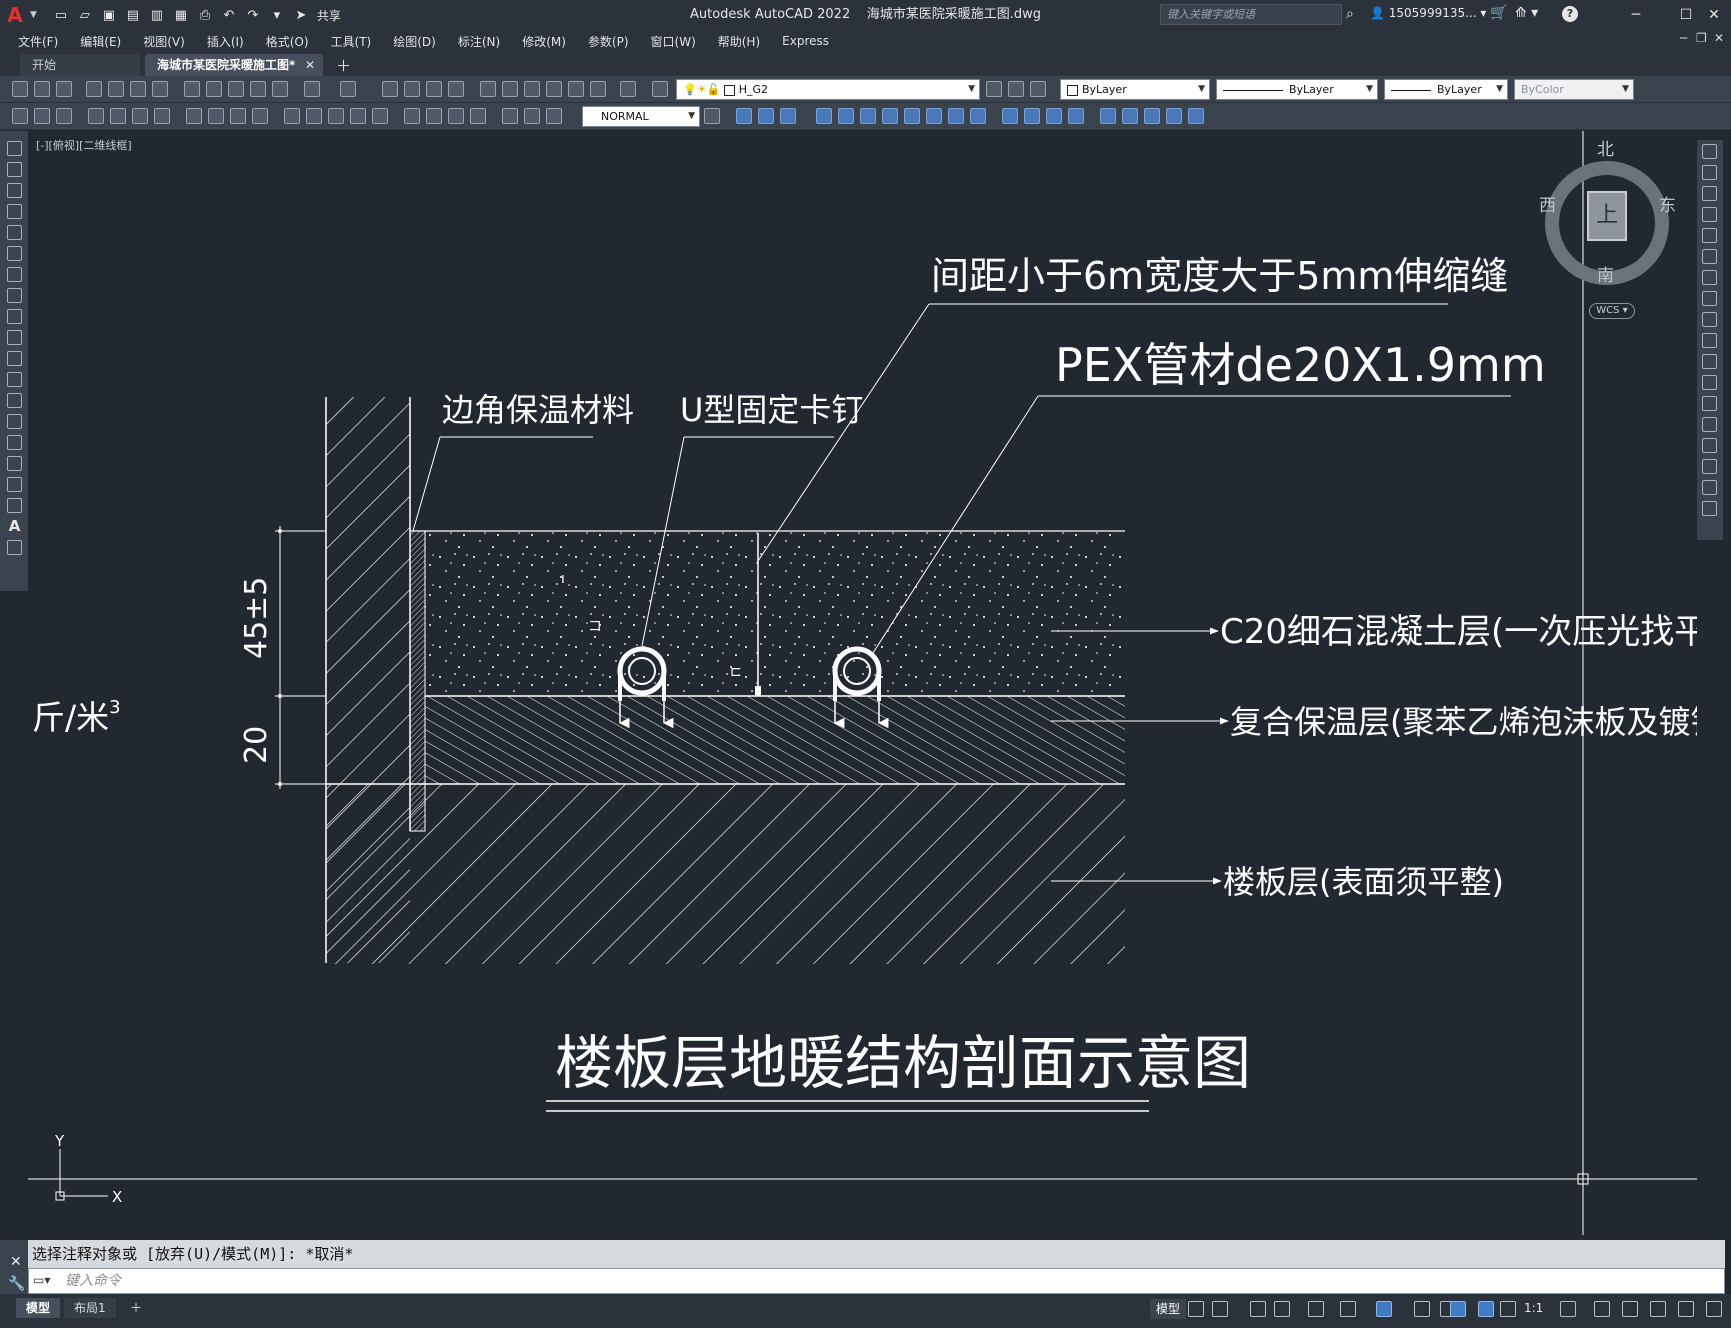  Describe the element at coordinates (554, 89) in the screenshot. I see `tb-sheet-set-icon` at that location.